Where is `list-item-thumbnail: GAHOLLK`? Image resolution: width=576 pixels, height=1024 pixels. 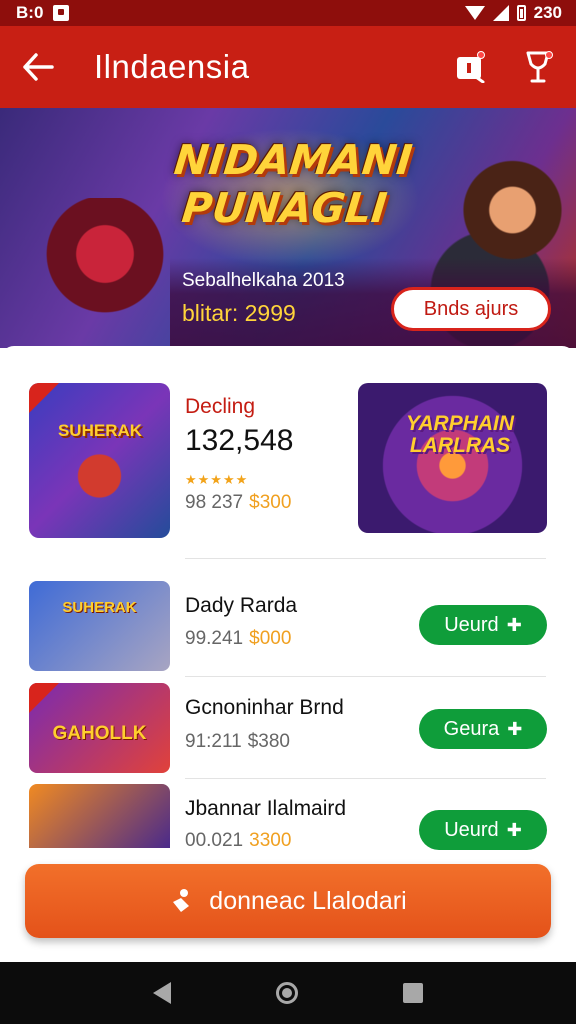 list-item-thumbnail: GAHOLLK is located at coordinates (99, 728).